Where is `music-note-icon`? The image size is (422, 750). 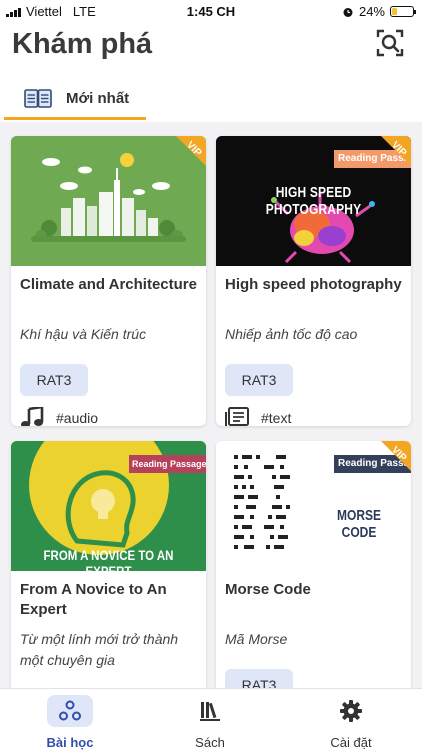 music-note-icon is located at coordinates (32, 416).